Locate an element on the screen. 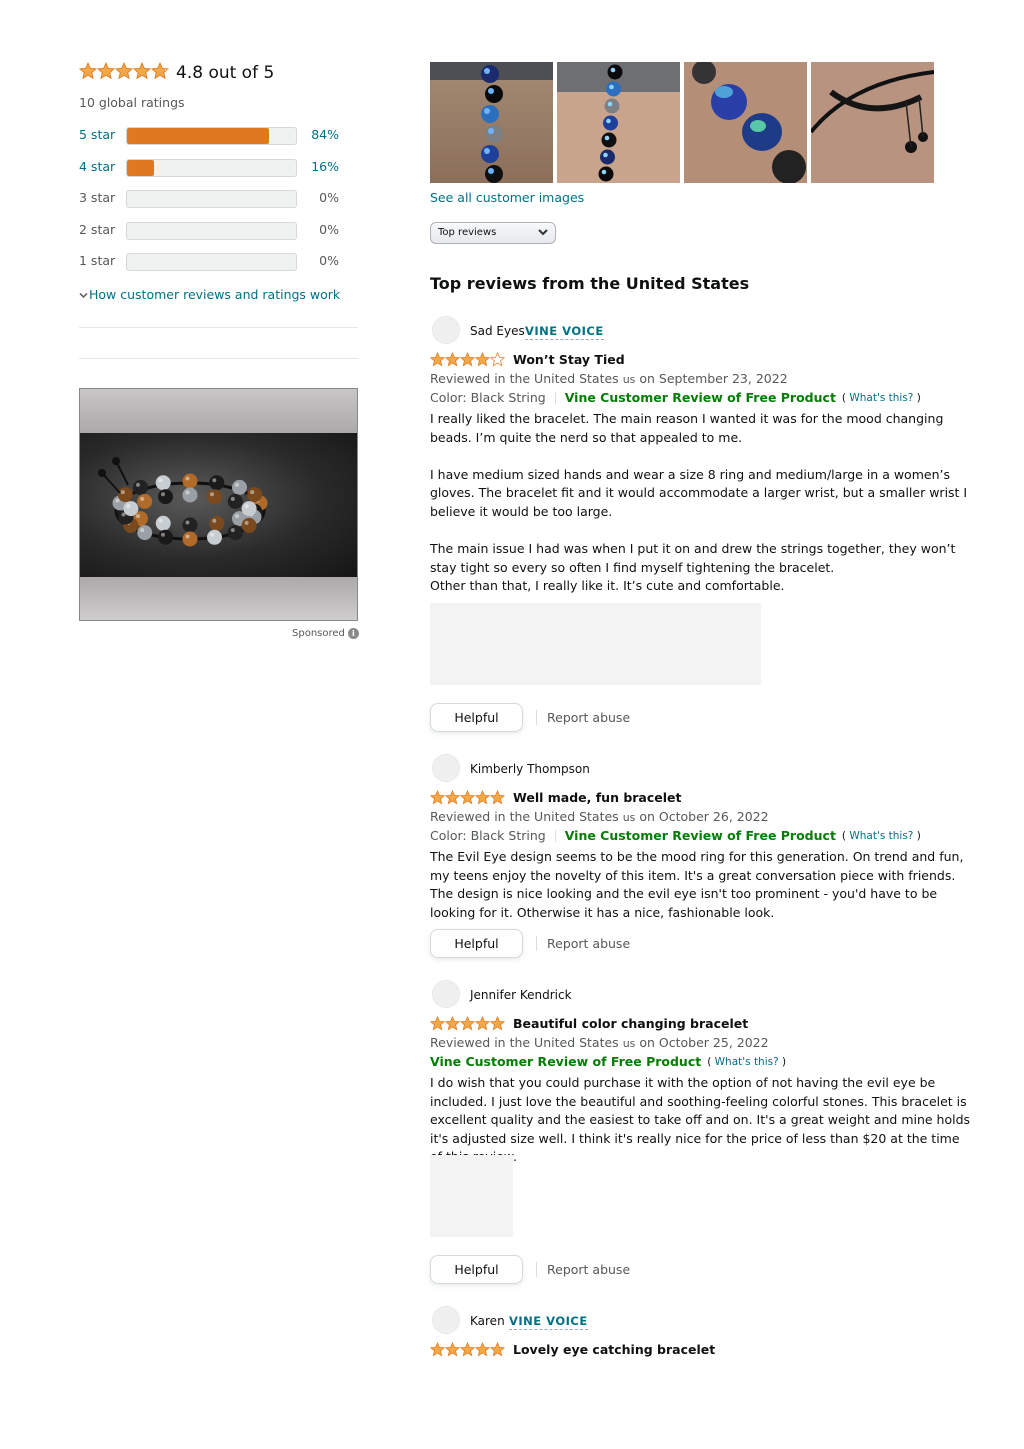 Image resolution: width=1024 pixels, height=1449 pixels. review-title: Well made, fun bracelet is located at coordinates (597, 797).